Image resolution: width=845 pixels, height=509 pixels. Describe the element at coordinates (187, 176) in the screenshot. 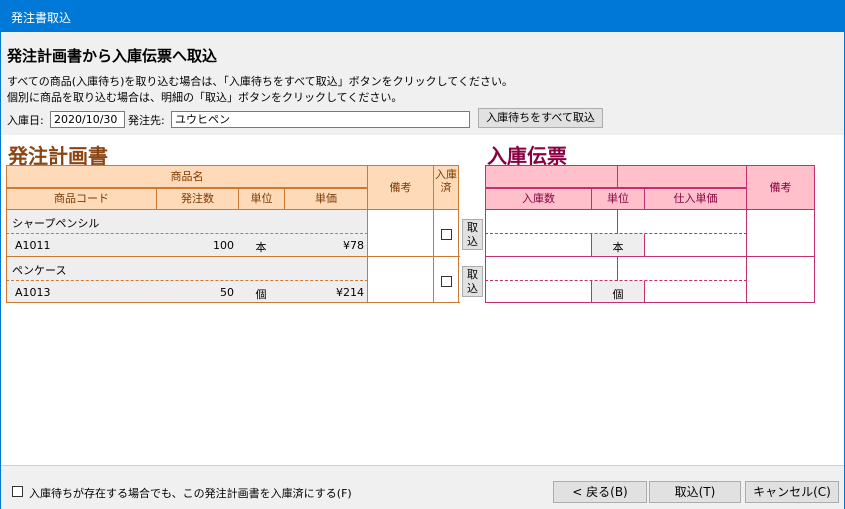

I see `header-product-name: 商品名` at that location.